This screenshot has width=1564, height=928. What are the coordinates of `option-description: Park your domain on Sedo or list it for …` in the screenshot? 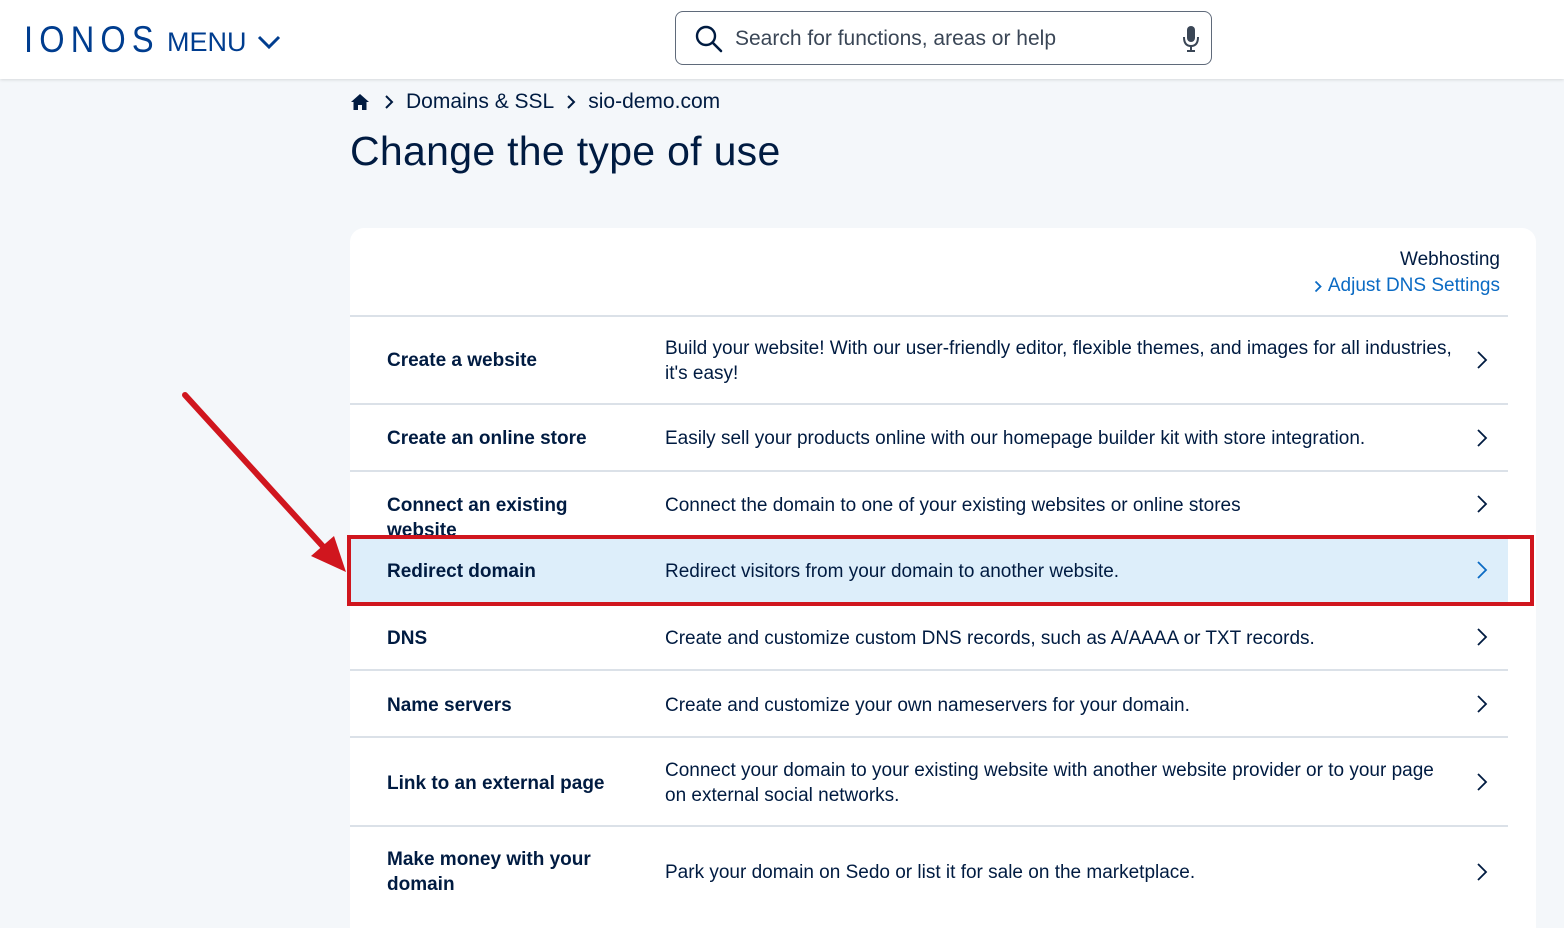 It's located at (930, 872).